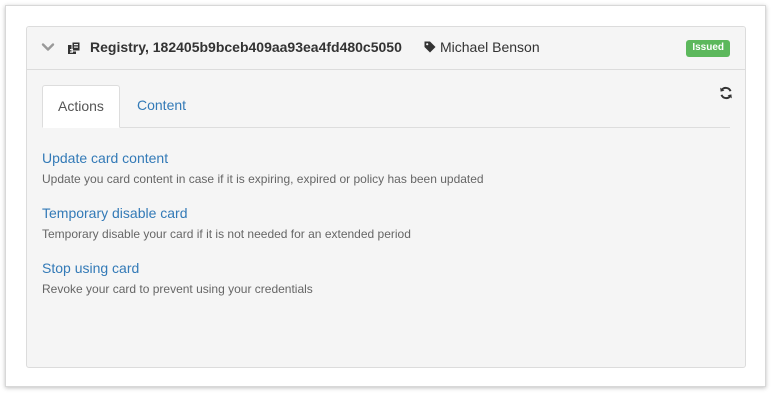 This screenshot has height=395, width=772. I want to click on status-badge: Issued, so click(708, 48).